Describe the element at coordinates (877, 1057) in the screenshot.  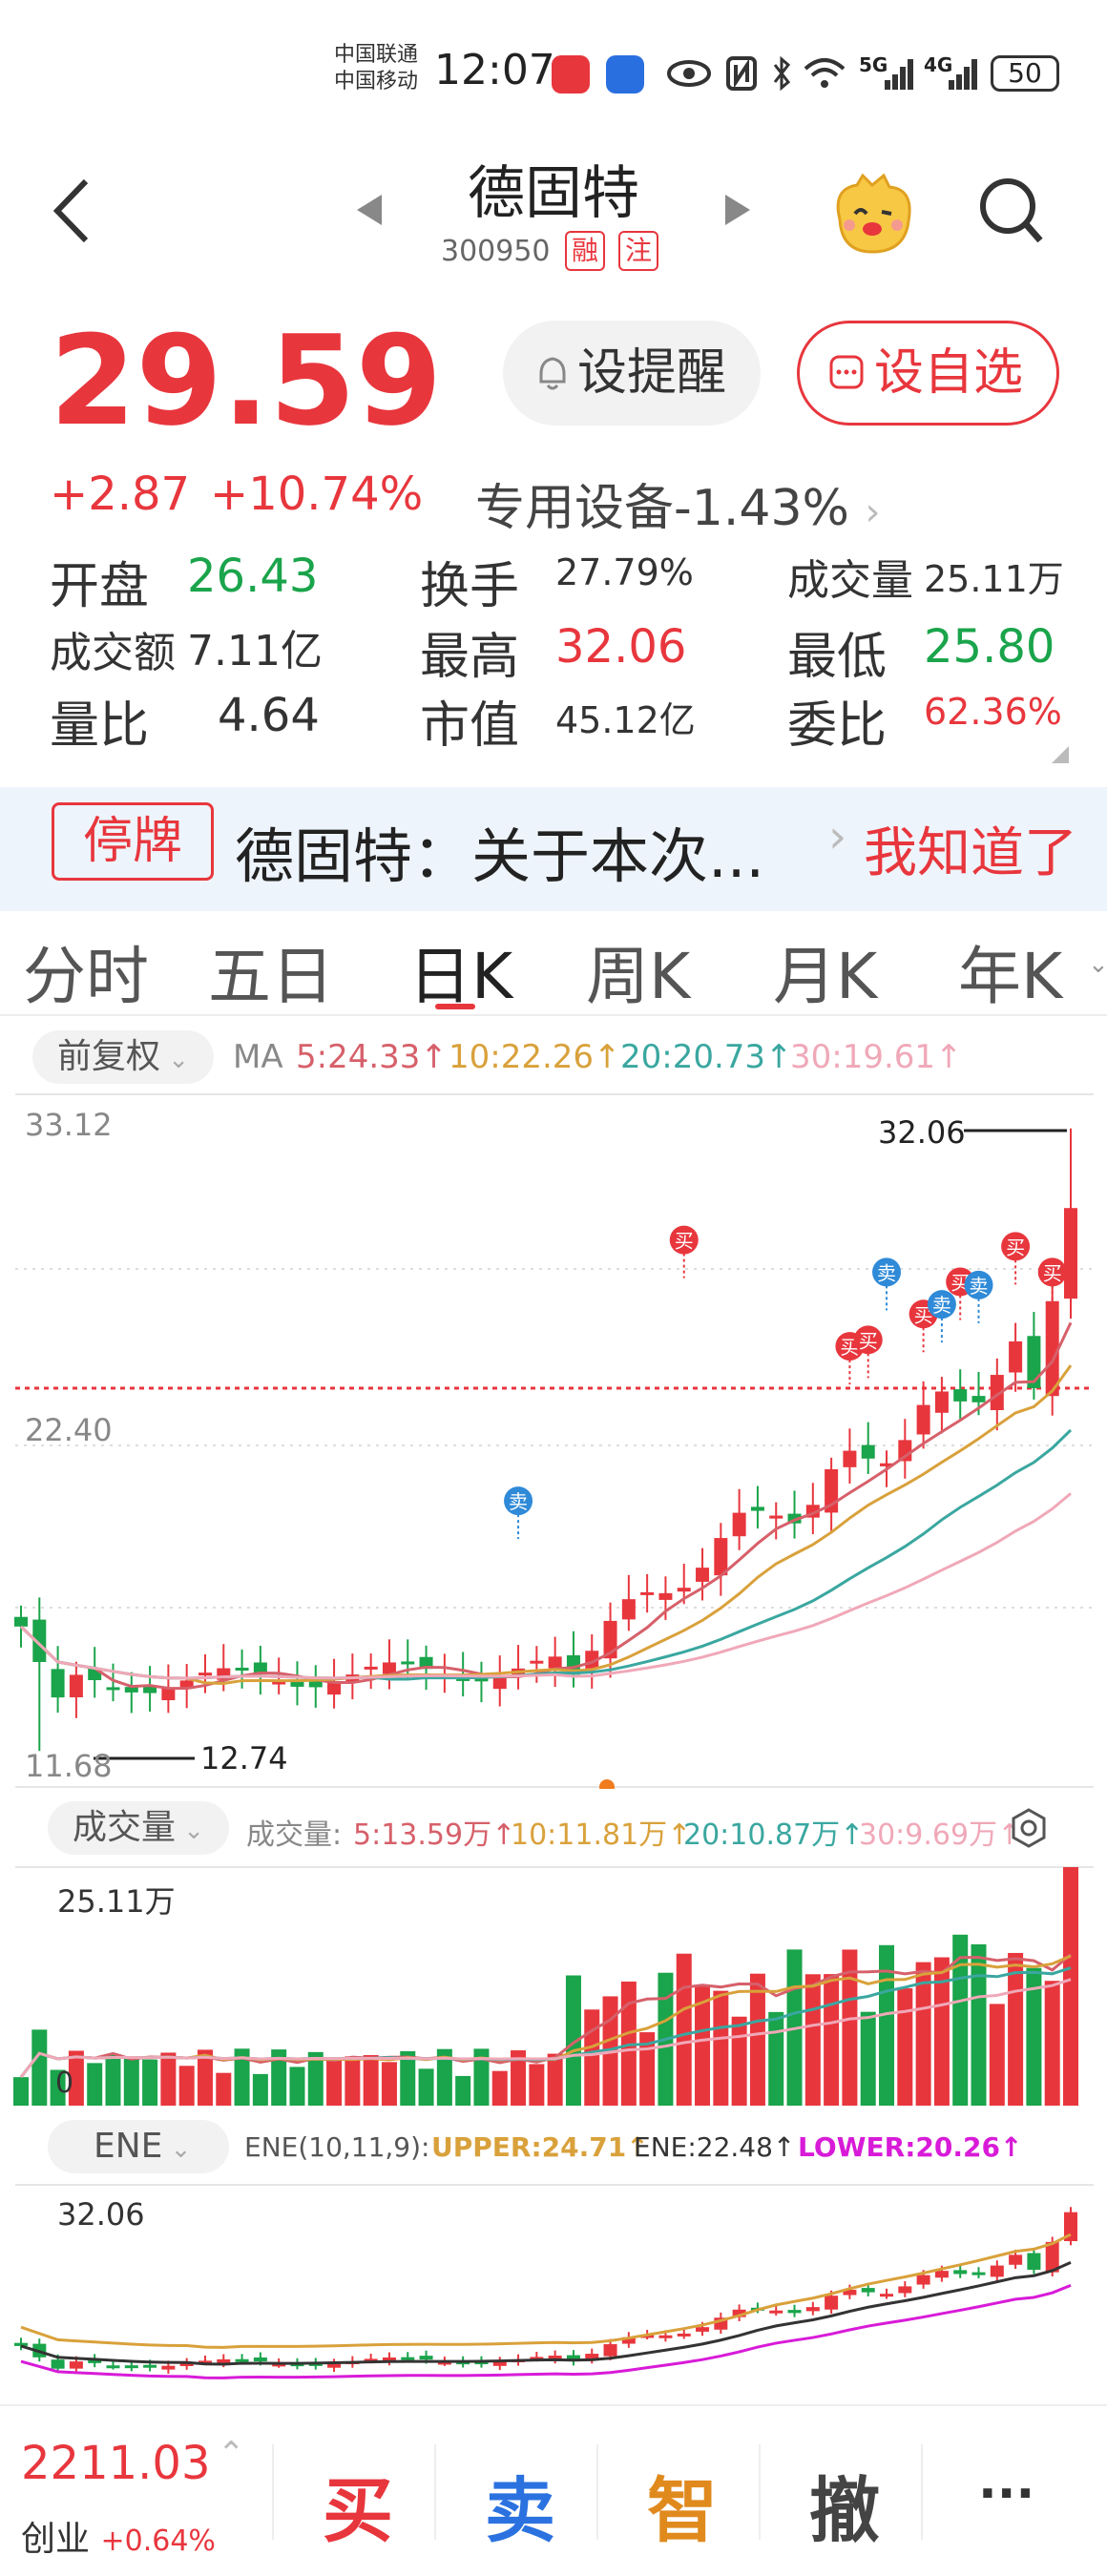
I see `ma30-value: 30:19.61↑` at that location.